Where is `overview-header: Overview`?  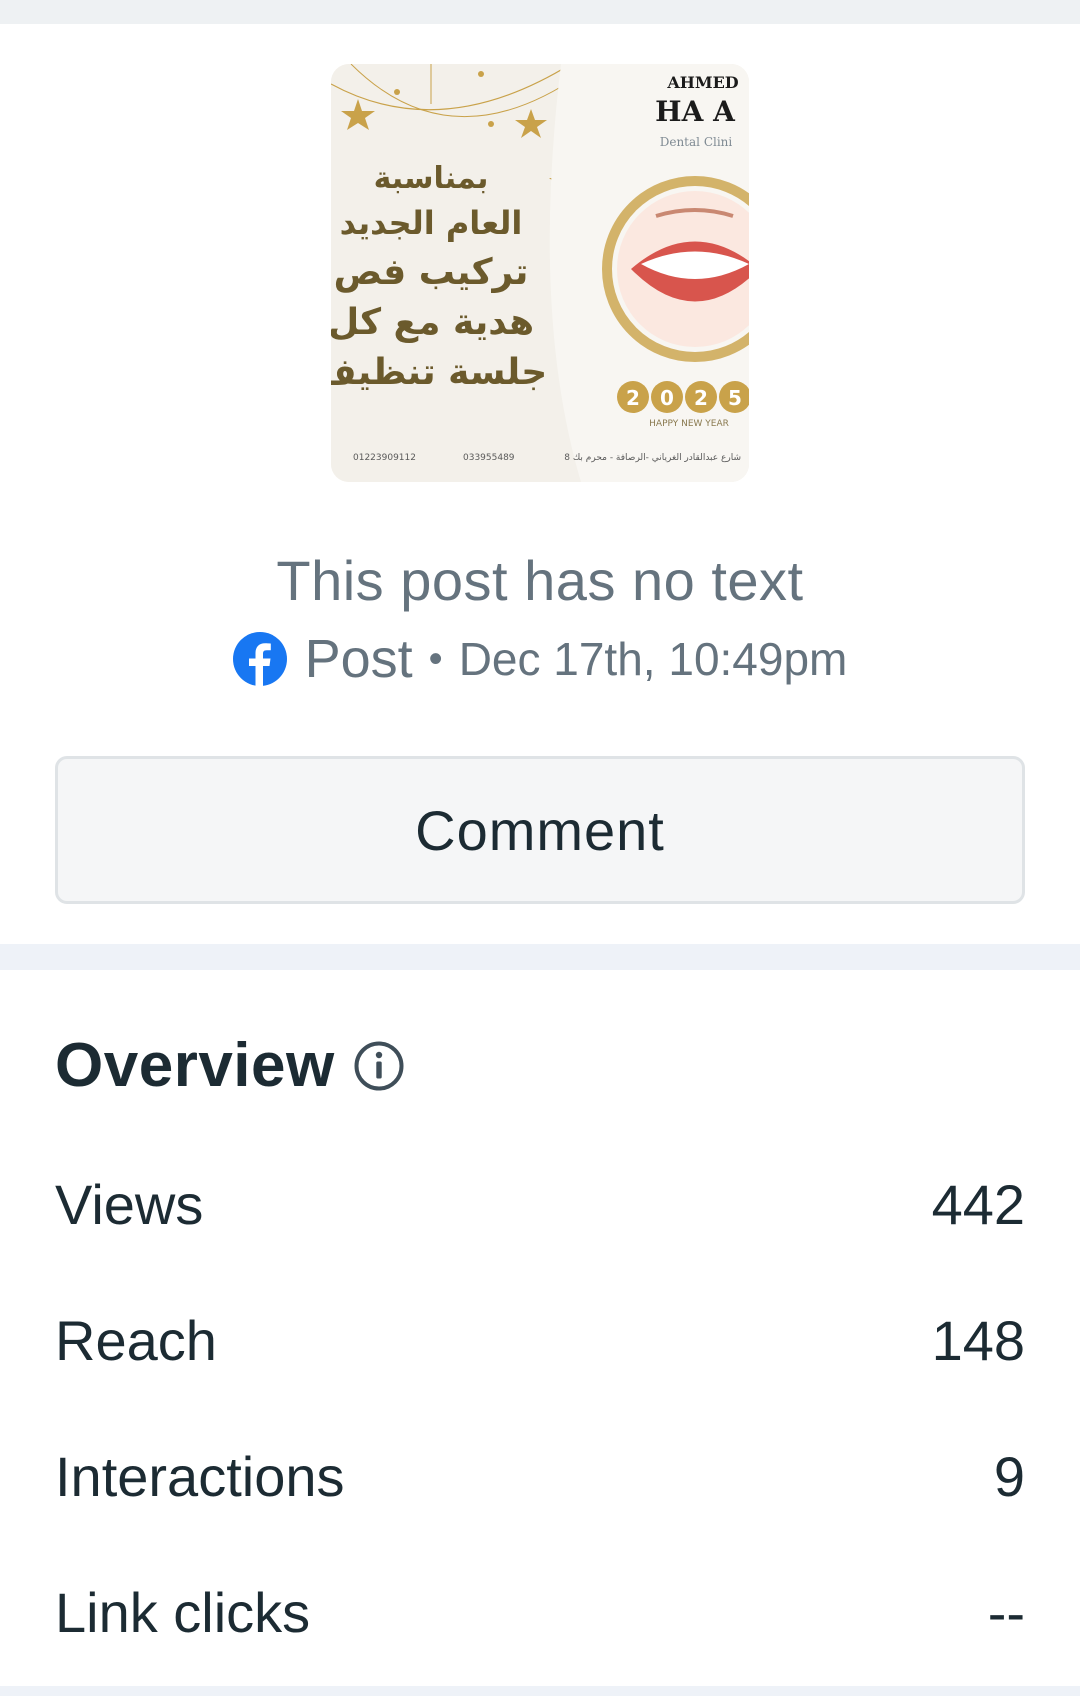
overview-header: Overview is located at coordinates (230, 1065).